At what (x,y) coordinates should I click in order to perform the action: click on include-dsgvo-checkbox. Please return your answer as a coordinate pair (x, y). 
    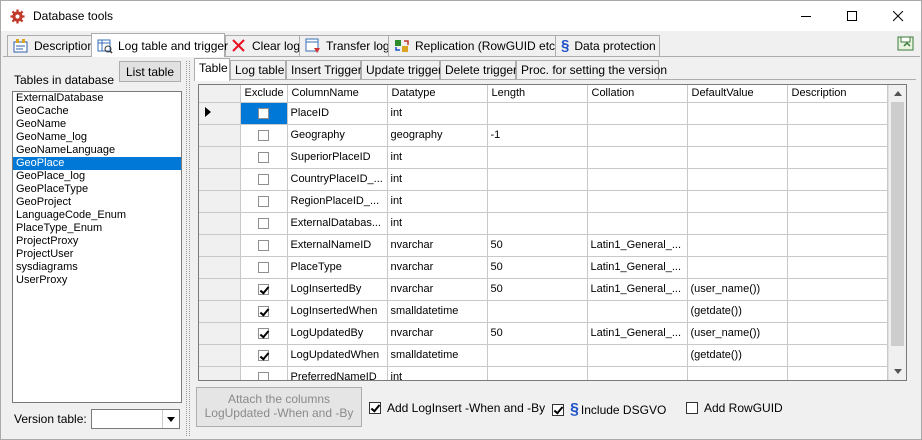
    Looking at the image, I should click on (558, 410).